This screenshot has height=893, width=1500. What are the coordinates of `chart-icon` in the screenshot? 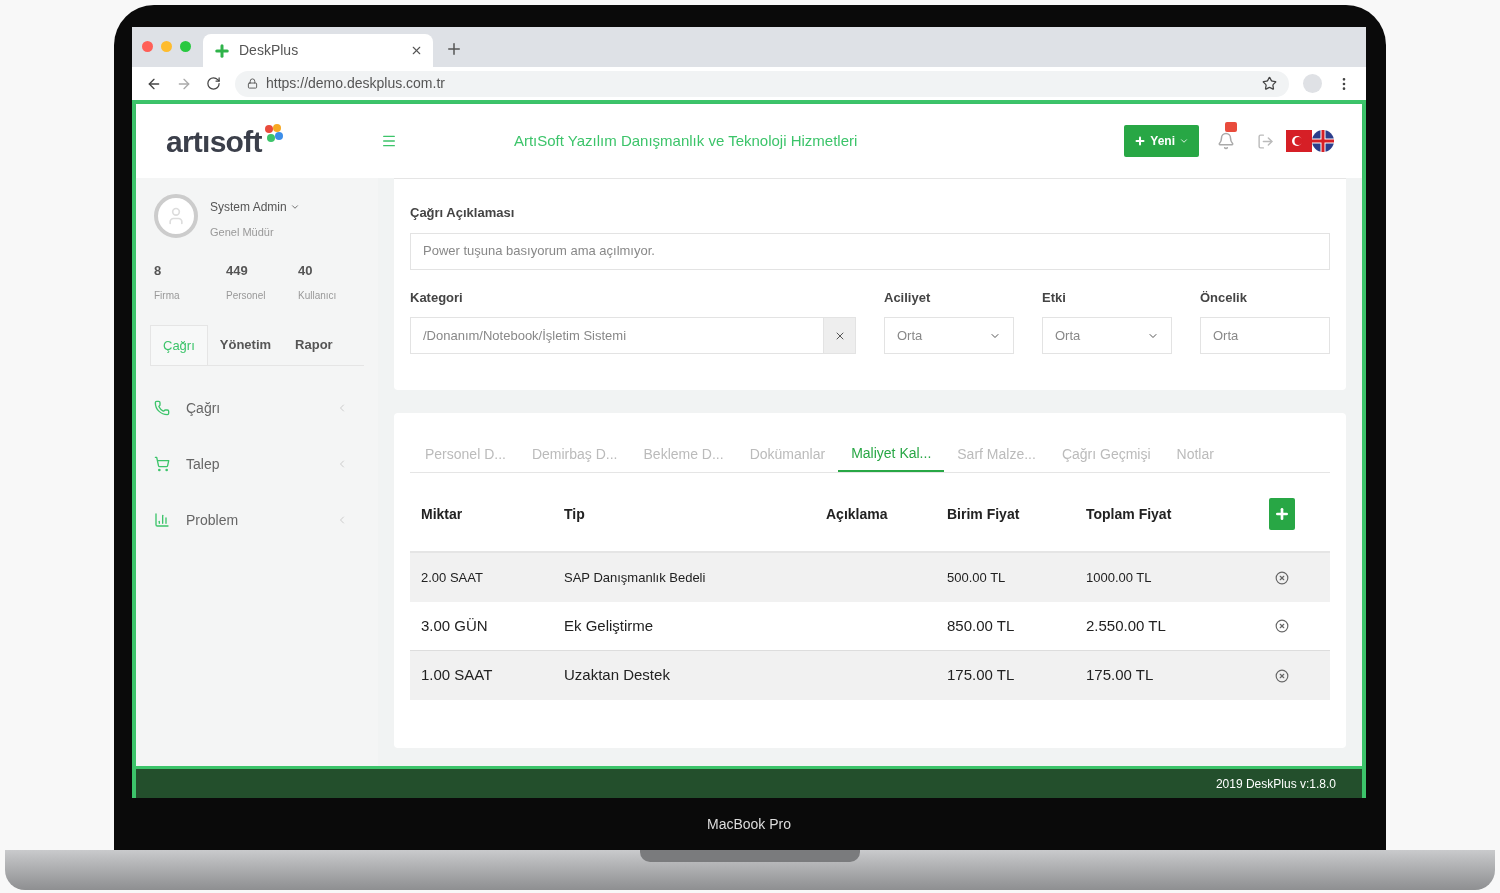 It's located at (162, 520).